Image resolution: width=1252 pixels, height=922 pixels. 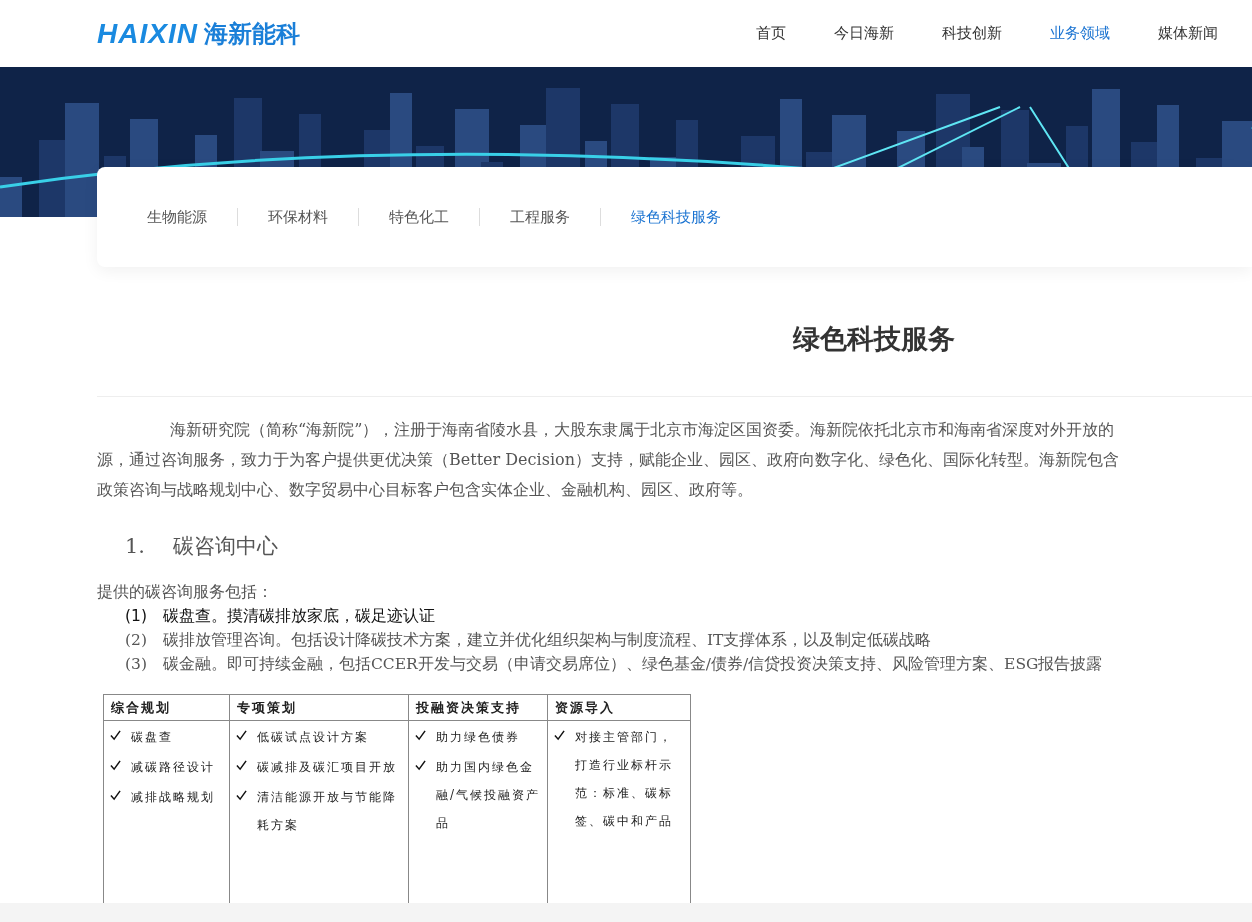 I want to click on nav-link: 首页, so click(x=771, y=33).